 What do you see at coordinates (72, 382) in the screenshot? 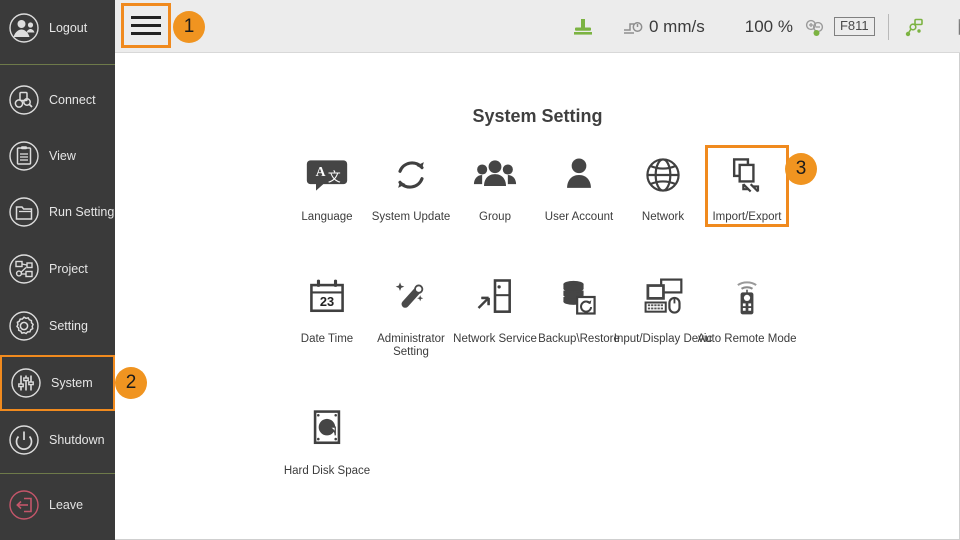
I see `sidebar-item-label: System` at bounding box center [72, 382].